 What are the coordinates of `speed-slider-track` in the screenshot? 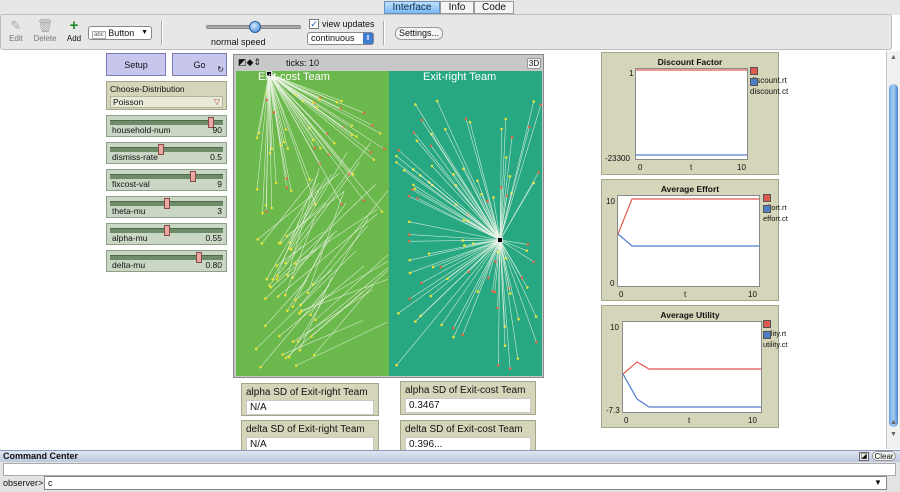 It's located at (253, 27).